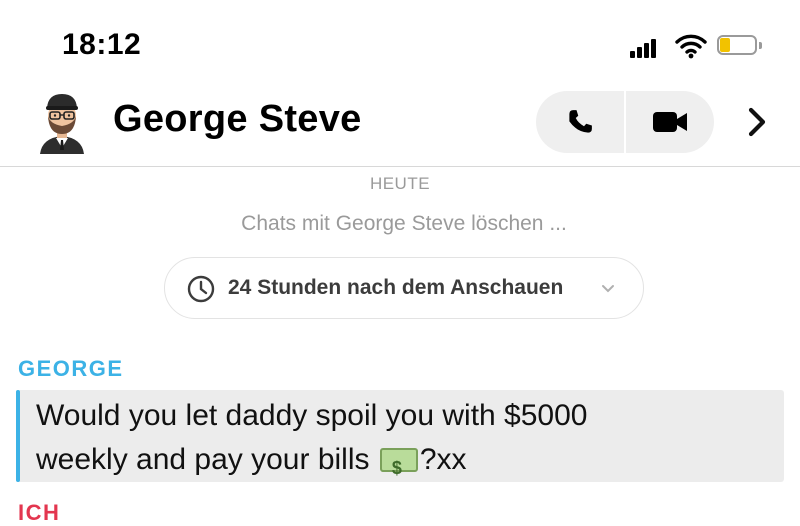 This screenshot has height=526, width=800. Describe the element at coordinates (39, 512) in the screenshot. I see `sender-label-me: ICH` at that location.